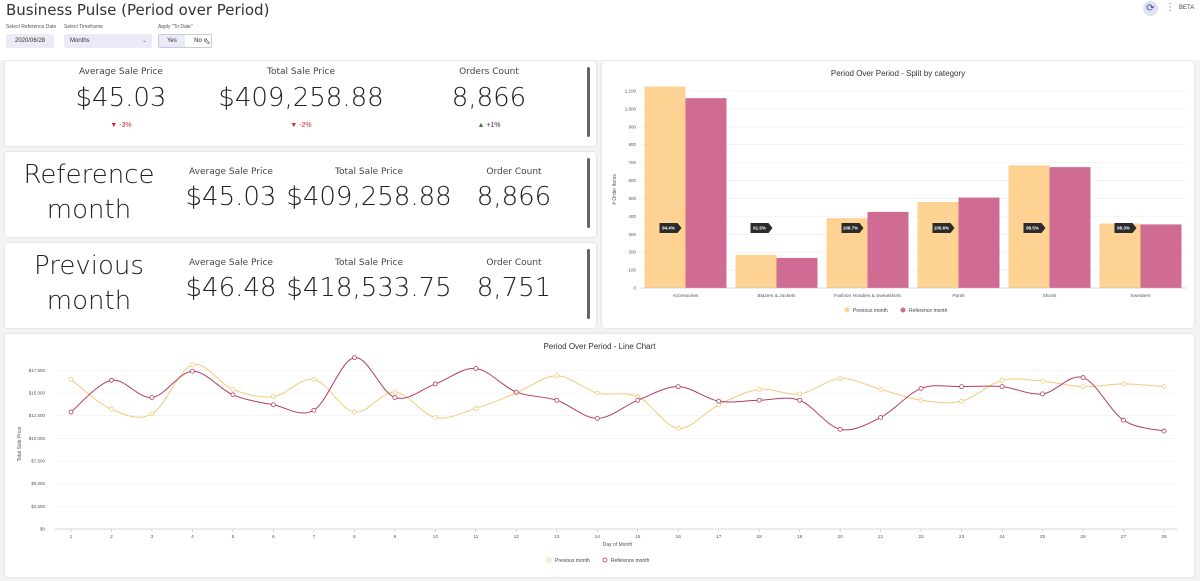  What do you see at coordinates (1170, 7) in the screenshot?
I see `kebab-menu-icon: ⋮` at bounding box center [1170, 7].